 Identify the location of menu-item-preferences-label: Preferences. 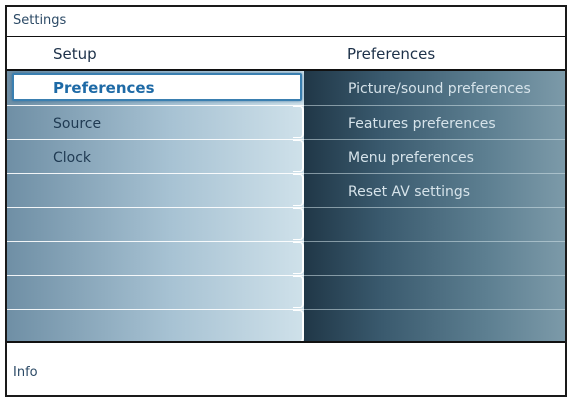
(104, 88).